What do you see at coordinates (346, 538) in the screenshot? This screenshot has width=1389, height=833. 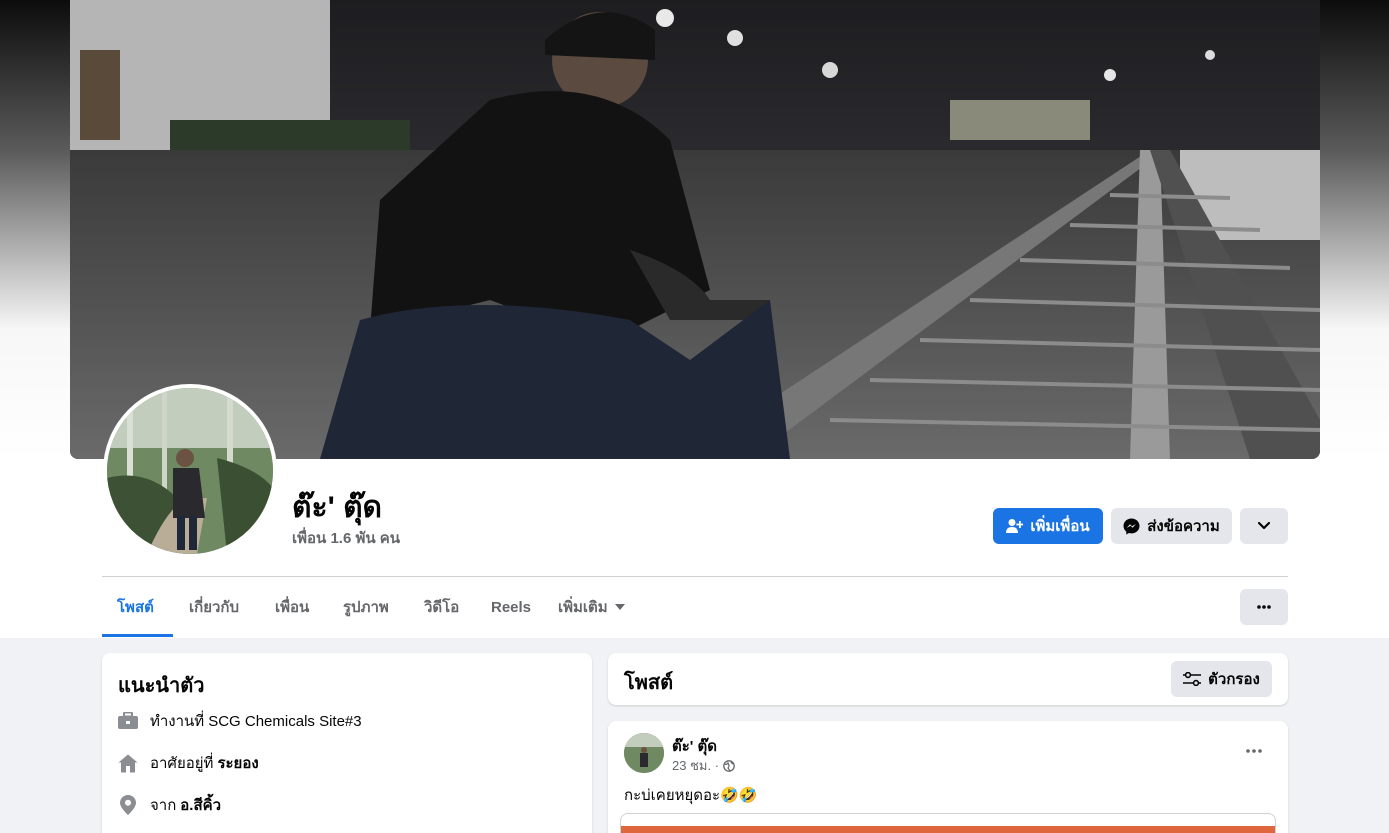 I see `friends-count-link: เพื่อน 1.6 พัน คน` at bounding box center [346, 538].